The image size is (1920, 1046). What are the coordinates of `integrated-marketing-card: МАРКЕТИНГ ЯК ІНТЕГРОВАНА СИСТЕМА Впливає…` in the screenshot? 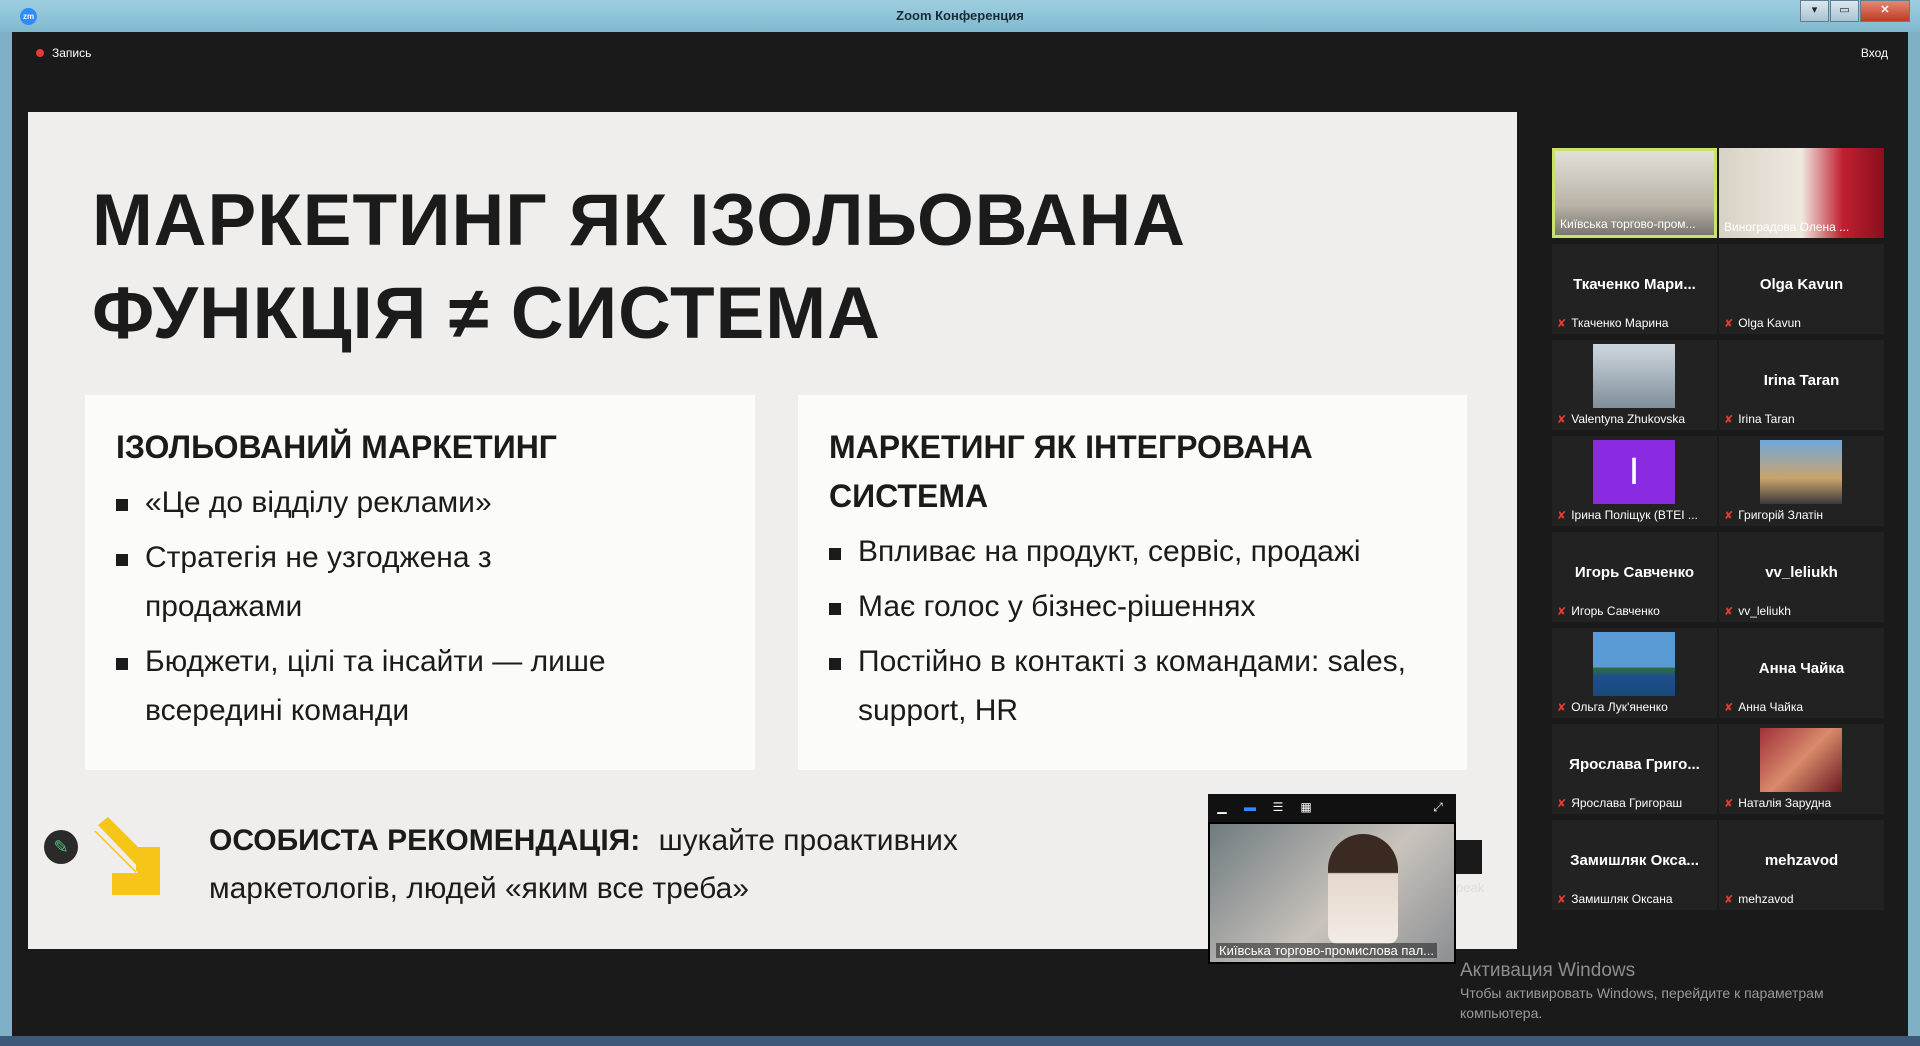 It's located at (1132, 582).